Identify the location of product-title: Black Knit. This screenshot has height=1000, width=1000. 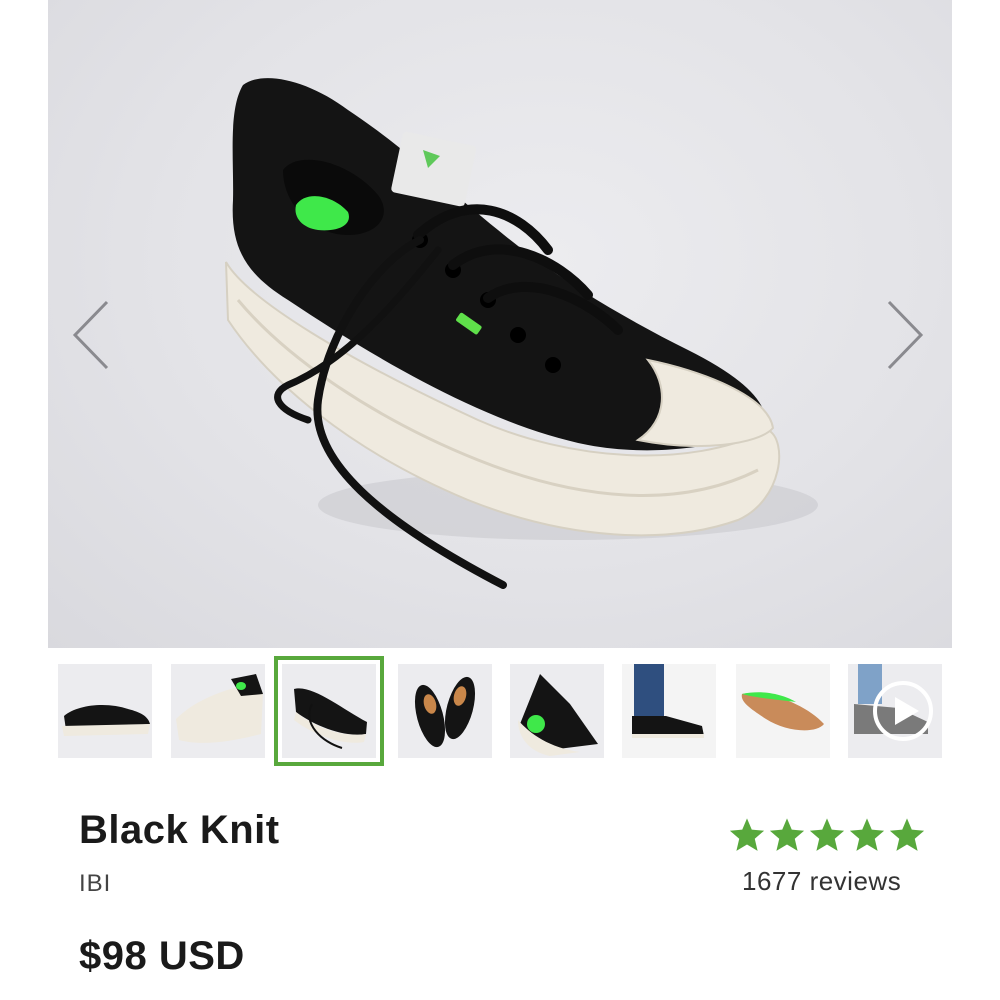
(179, 830).